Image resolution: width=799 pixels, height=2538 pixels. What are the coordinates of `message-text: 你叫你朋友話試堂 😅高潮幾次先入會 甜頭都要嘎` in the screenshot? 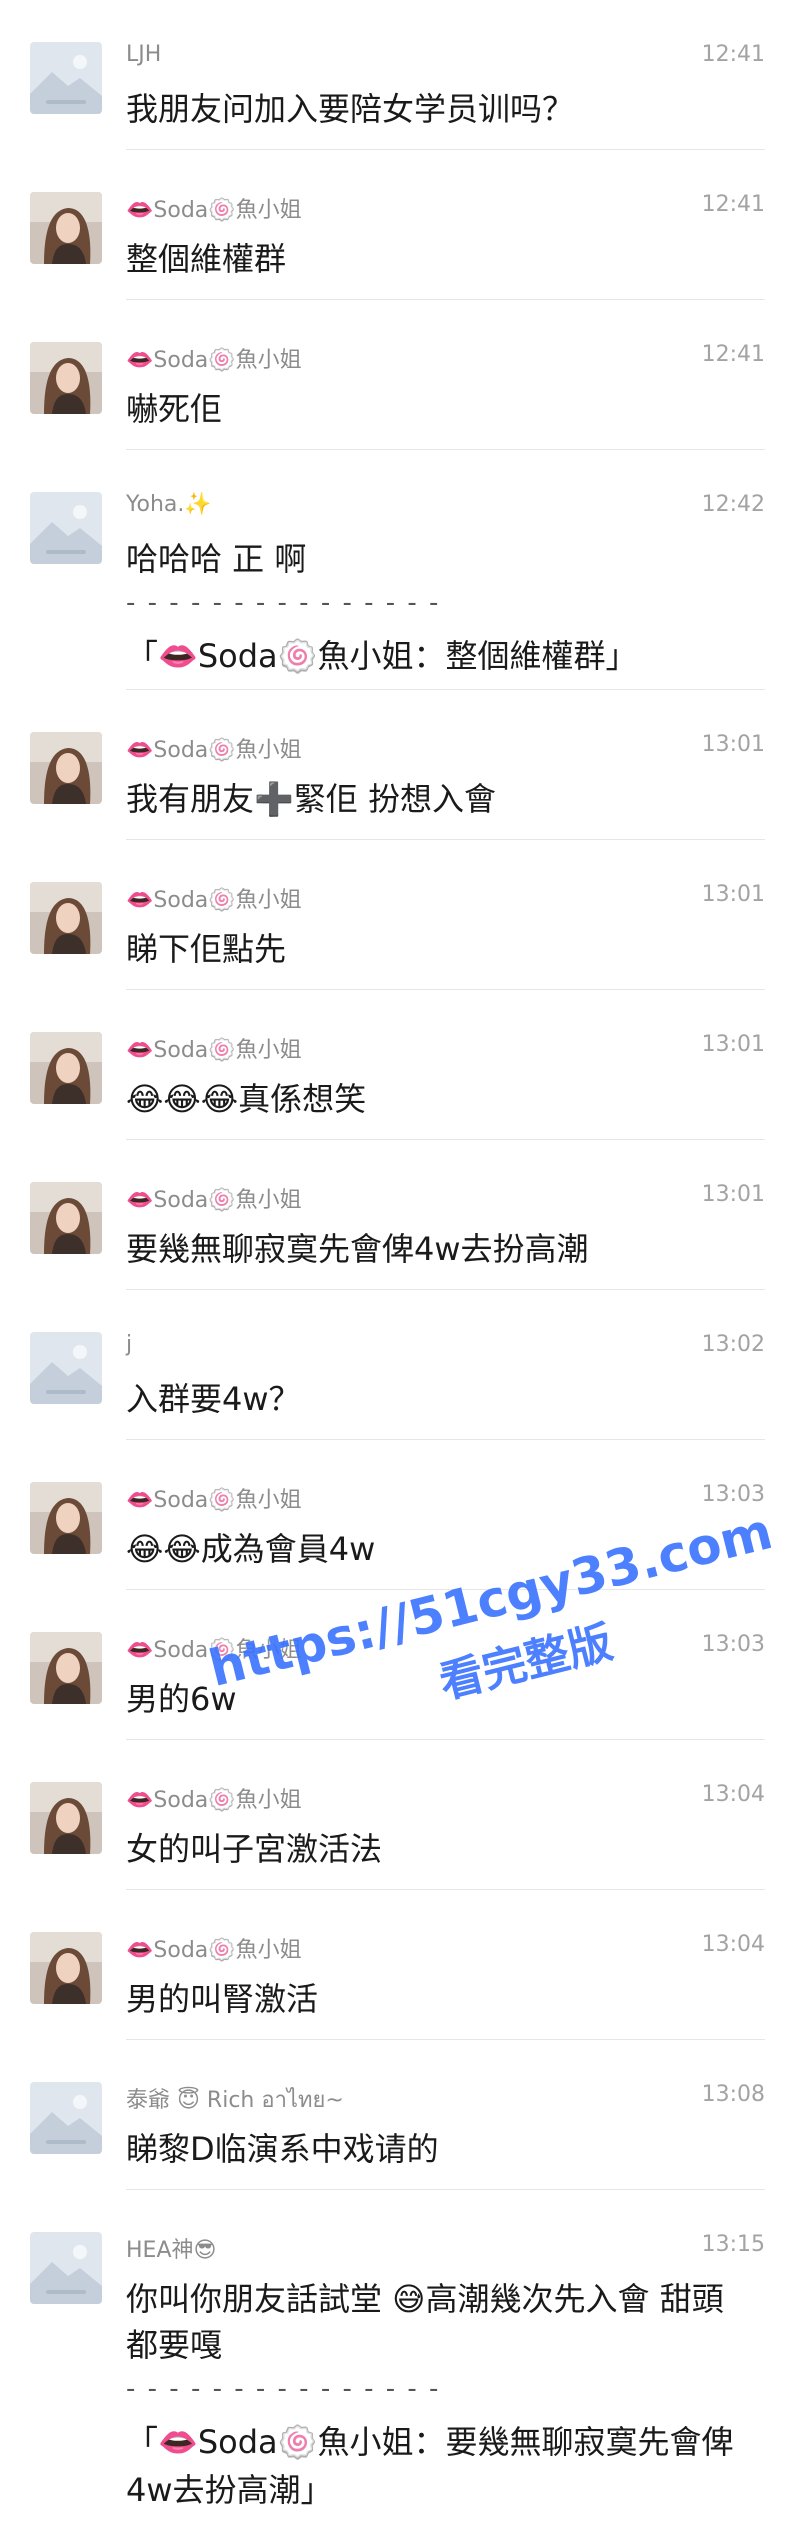 It's located at (425, 2322).